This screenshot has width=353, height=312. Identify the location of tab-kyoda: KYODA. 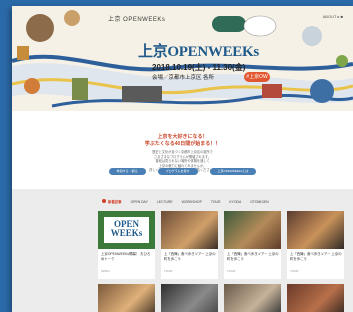
(235, 202).